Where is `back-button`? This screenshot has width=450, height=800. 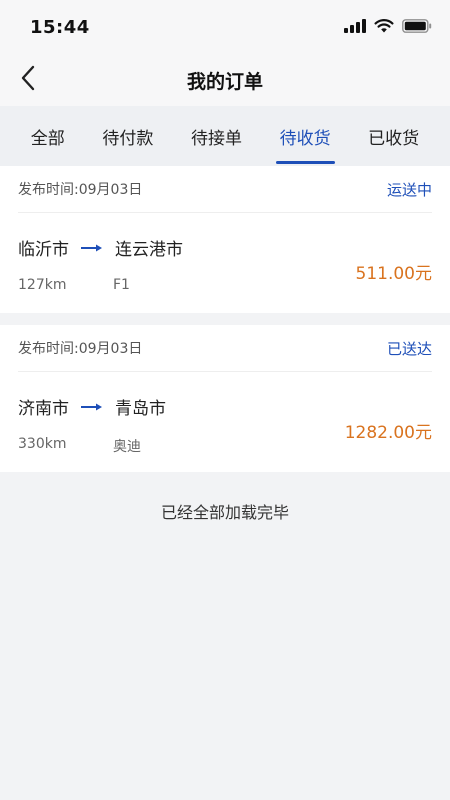
back-button is located at coordinates (28, 80).